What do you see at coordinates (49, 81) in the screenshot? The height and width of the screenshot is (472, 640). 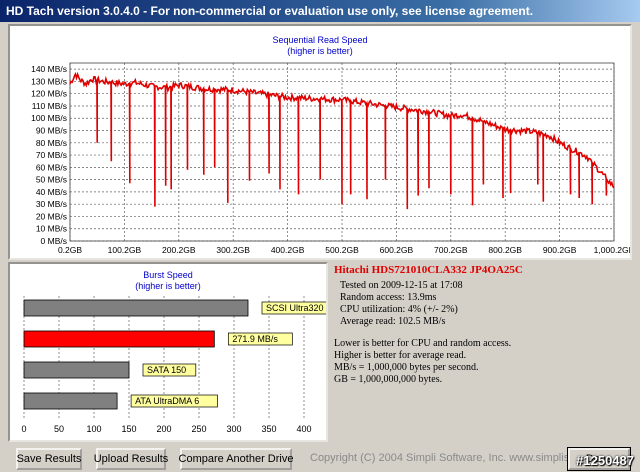 I see `read-y-tick: 130 MB/s` at bounding box center [49, 81].